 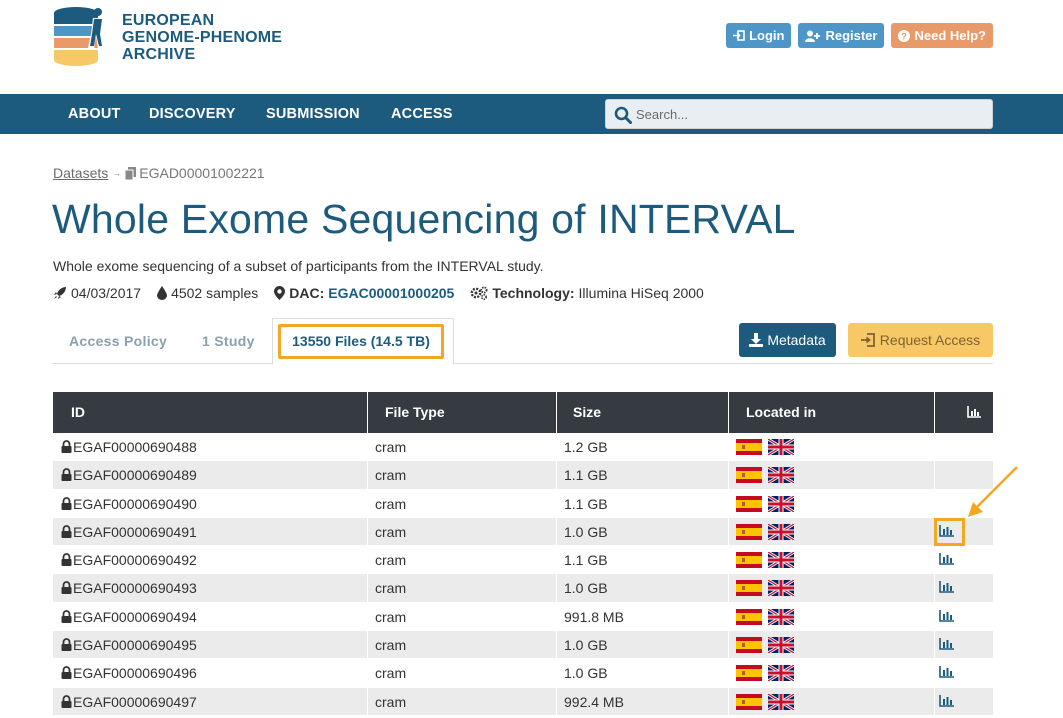 What do you see at coordinates (135, 645) in the screenshot?
I see `file-id: EGAF00000690495` at bounding box center [135, 645].